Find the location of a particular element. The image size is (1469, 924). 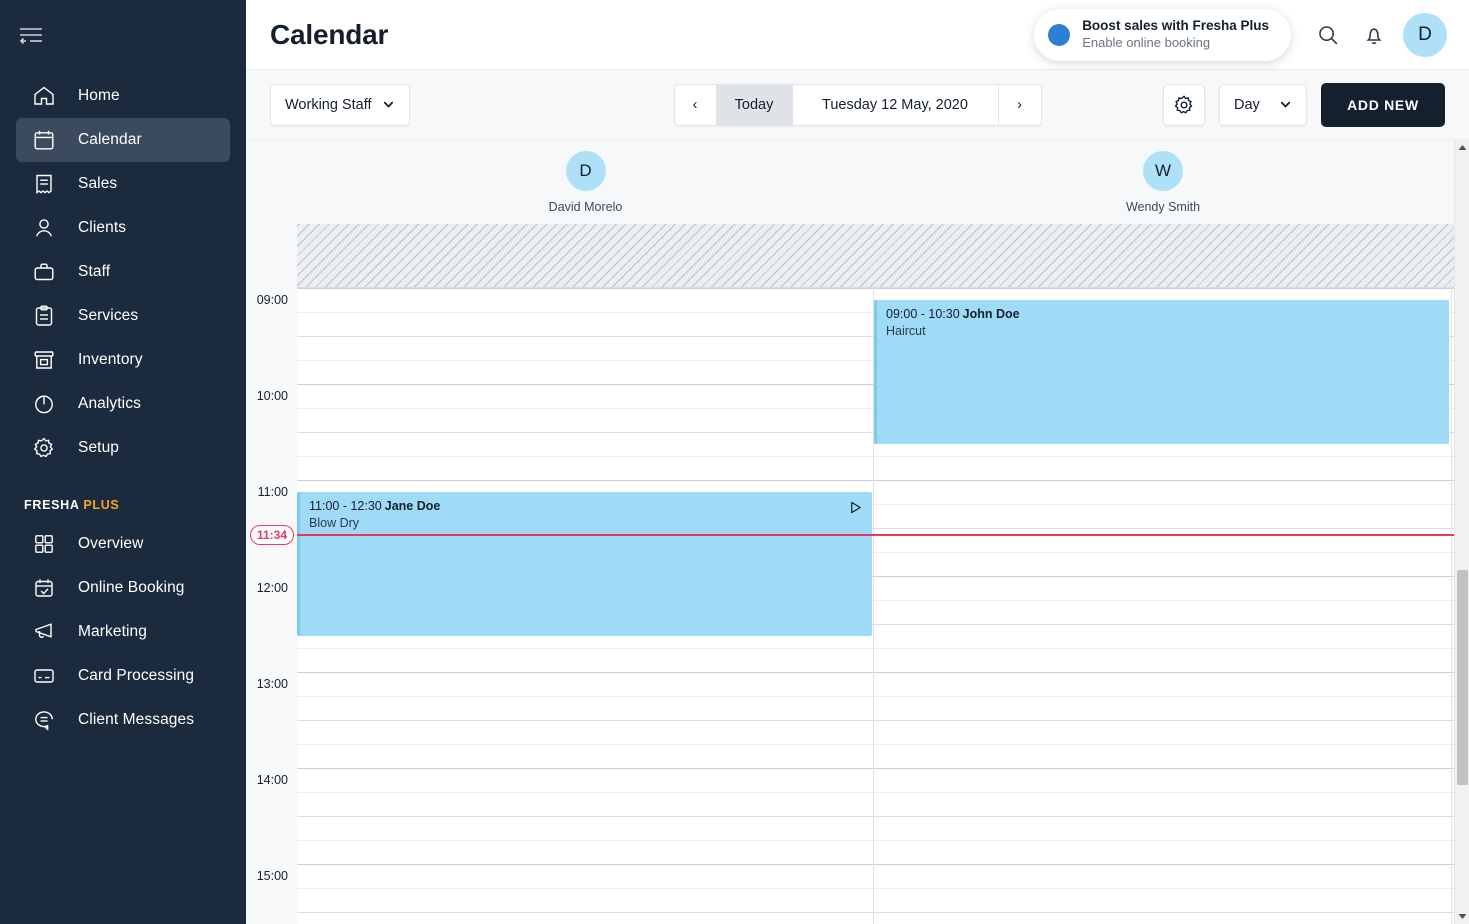

today-button: Today is located at coordinates (754, 104).